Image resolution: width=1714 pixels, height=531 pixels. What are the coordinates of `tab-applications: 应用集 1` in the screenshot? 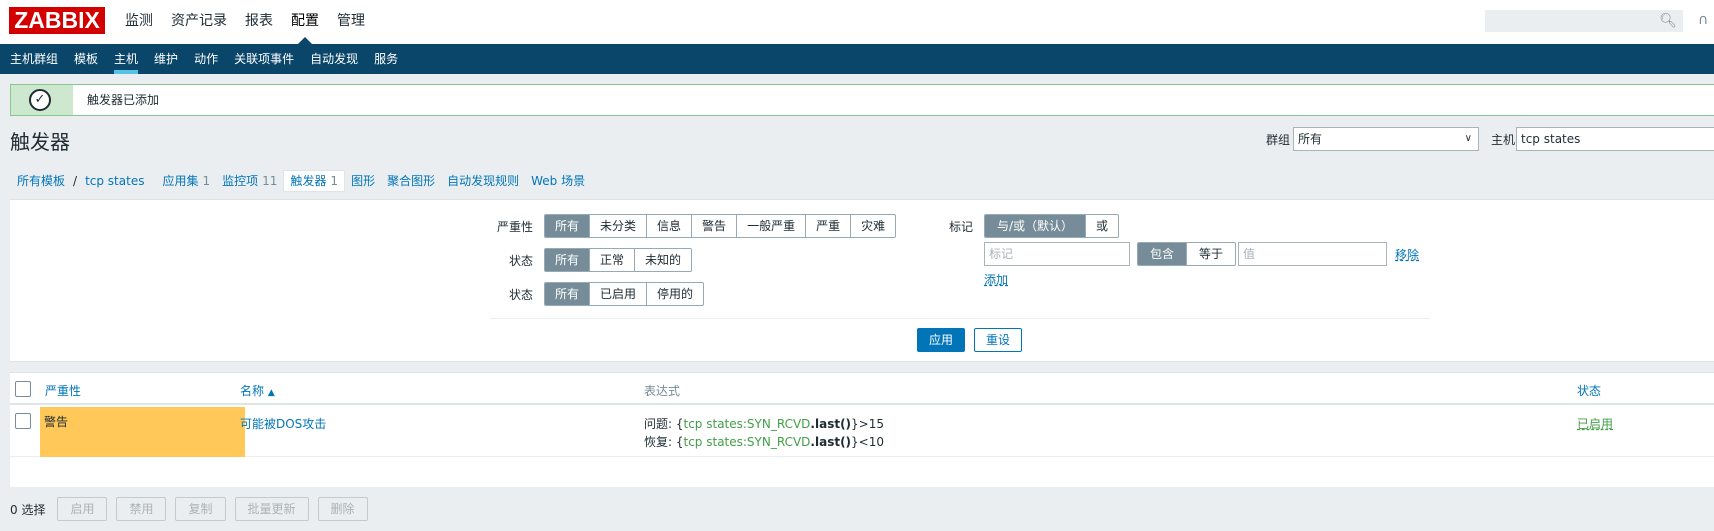 It's located at (186, 181).